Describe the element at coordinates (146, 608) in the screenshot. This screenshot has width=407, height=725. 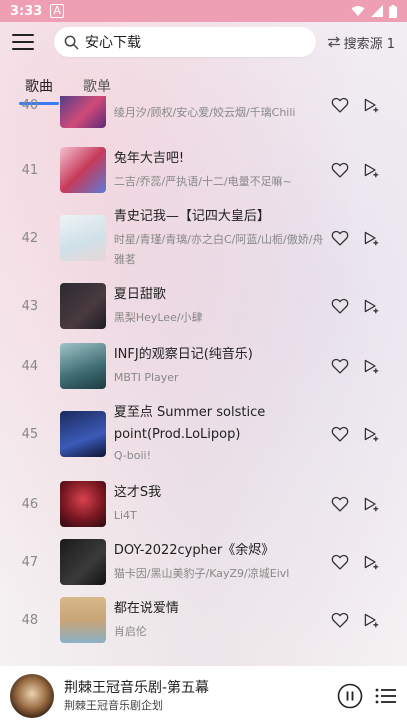
I see `song-title: 都在说爱情` at that location.